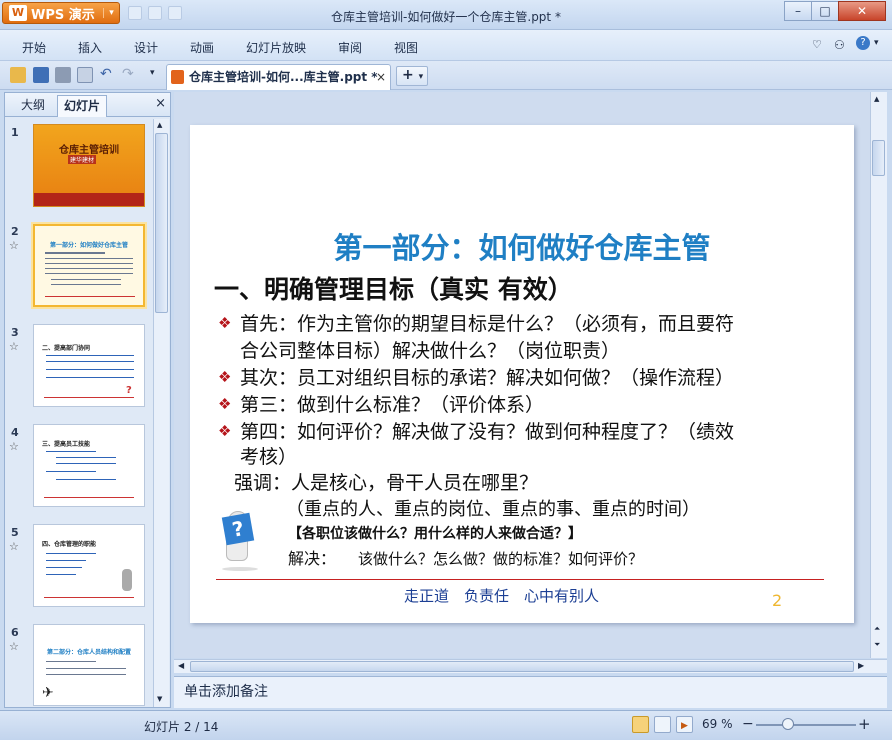  Describe the element at coordinates (159, 699) in the screenshot. I see `scroll-down-icon: ▼` at that location.